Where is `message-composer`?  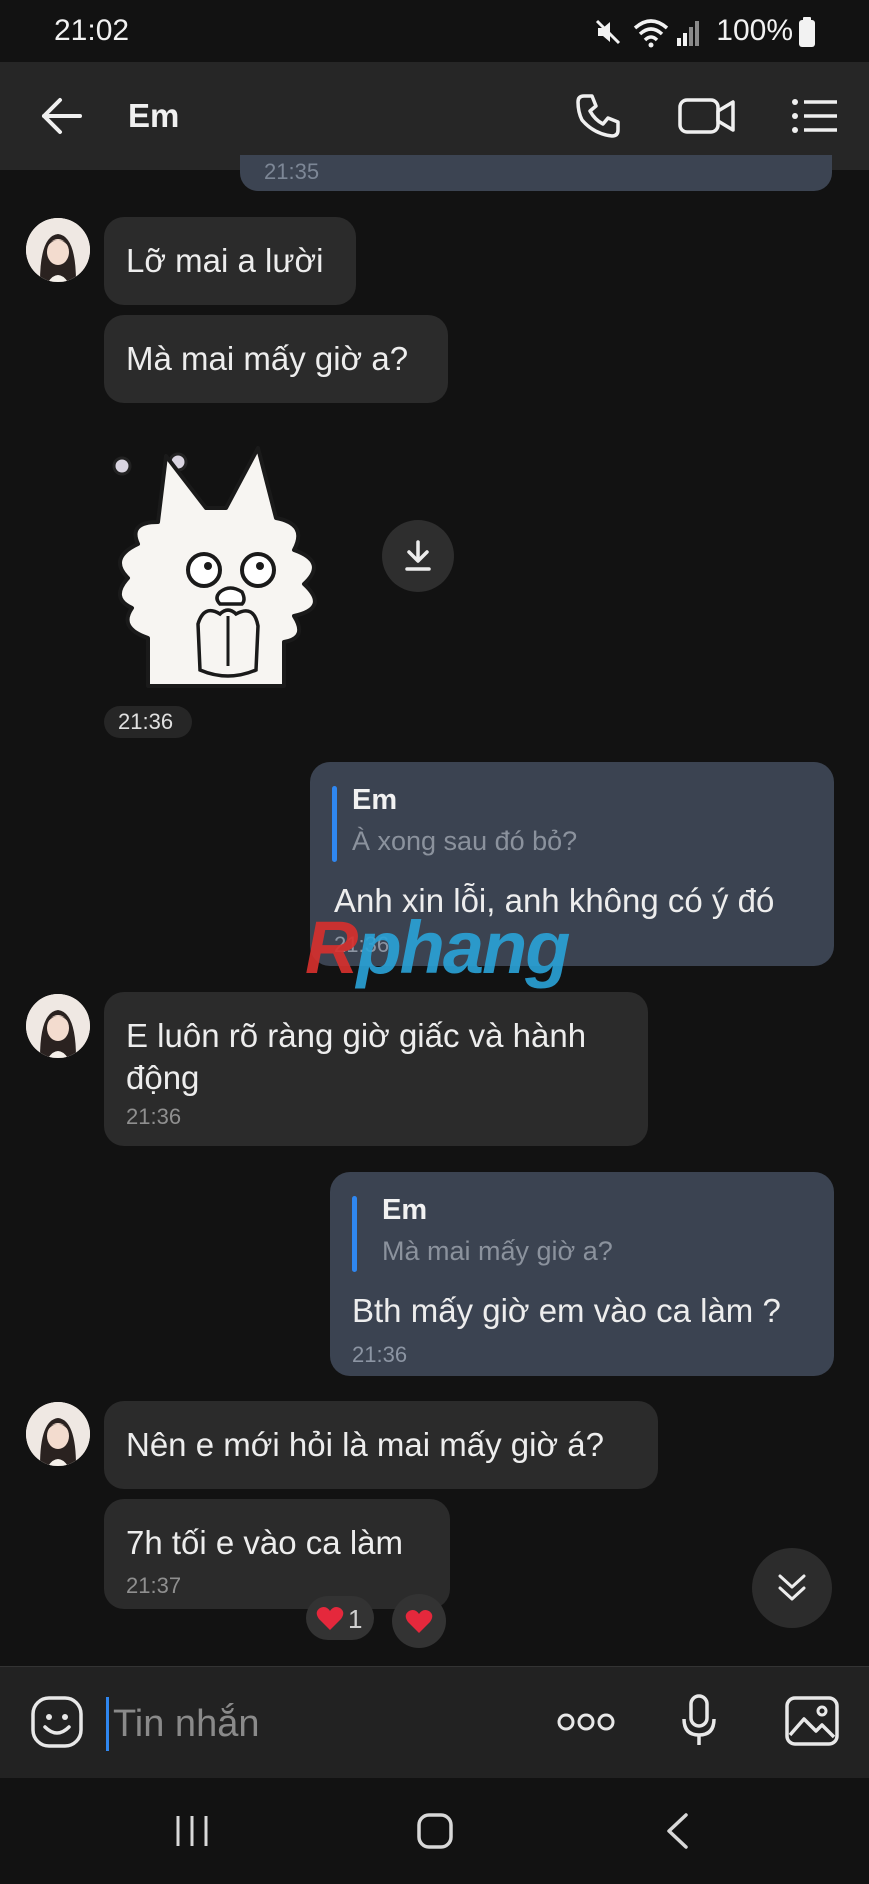
message-composer is located at coordinates (434, 1722).